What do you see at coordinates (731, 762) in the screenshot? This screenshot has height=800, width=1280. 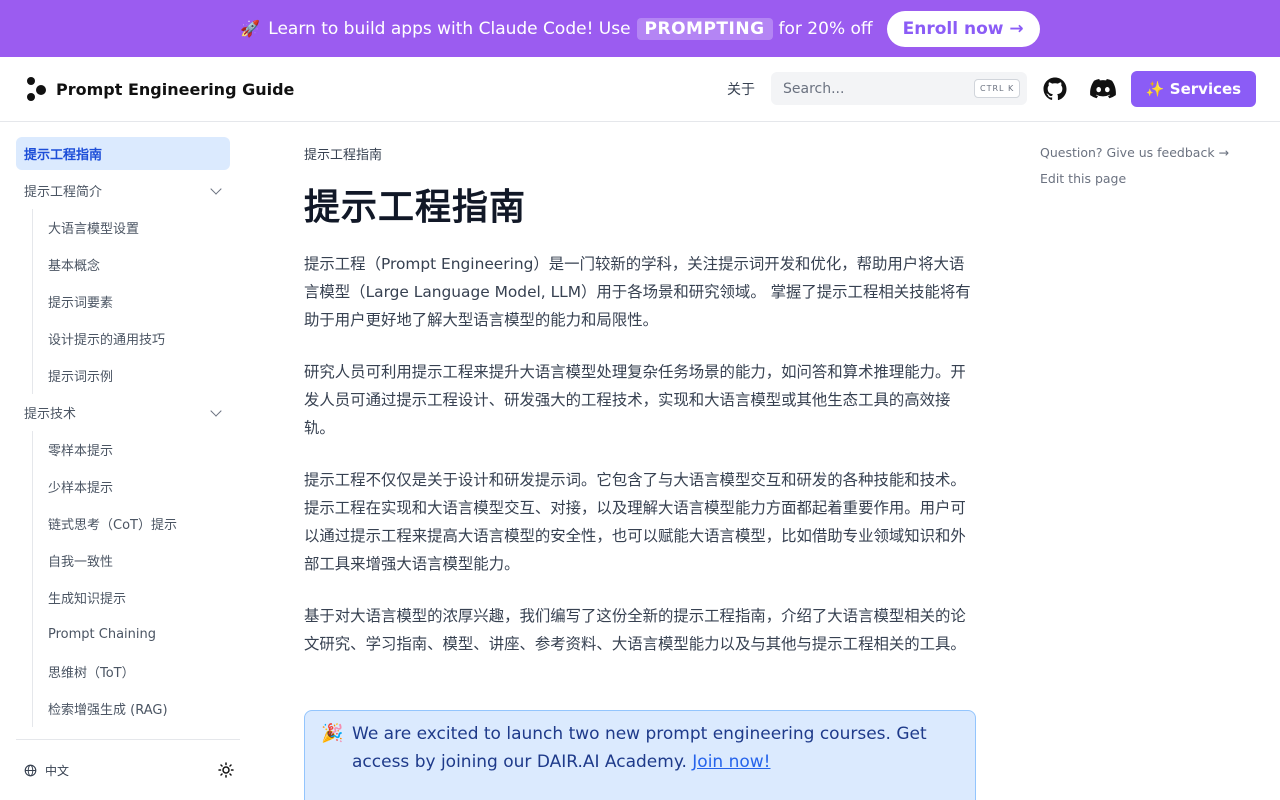 I see `join-now-link: Join now!` at bounding box center [731, 762].